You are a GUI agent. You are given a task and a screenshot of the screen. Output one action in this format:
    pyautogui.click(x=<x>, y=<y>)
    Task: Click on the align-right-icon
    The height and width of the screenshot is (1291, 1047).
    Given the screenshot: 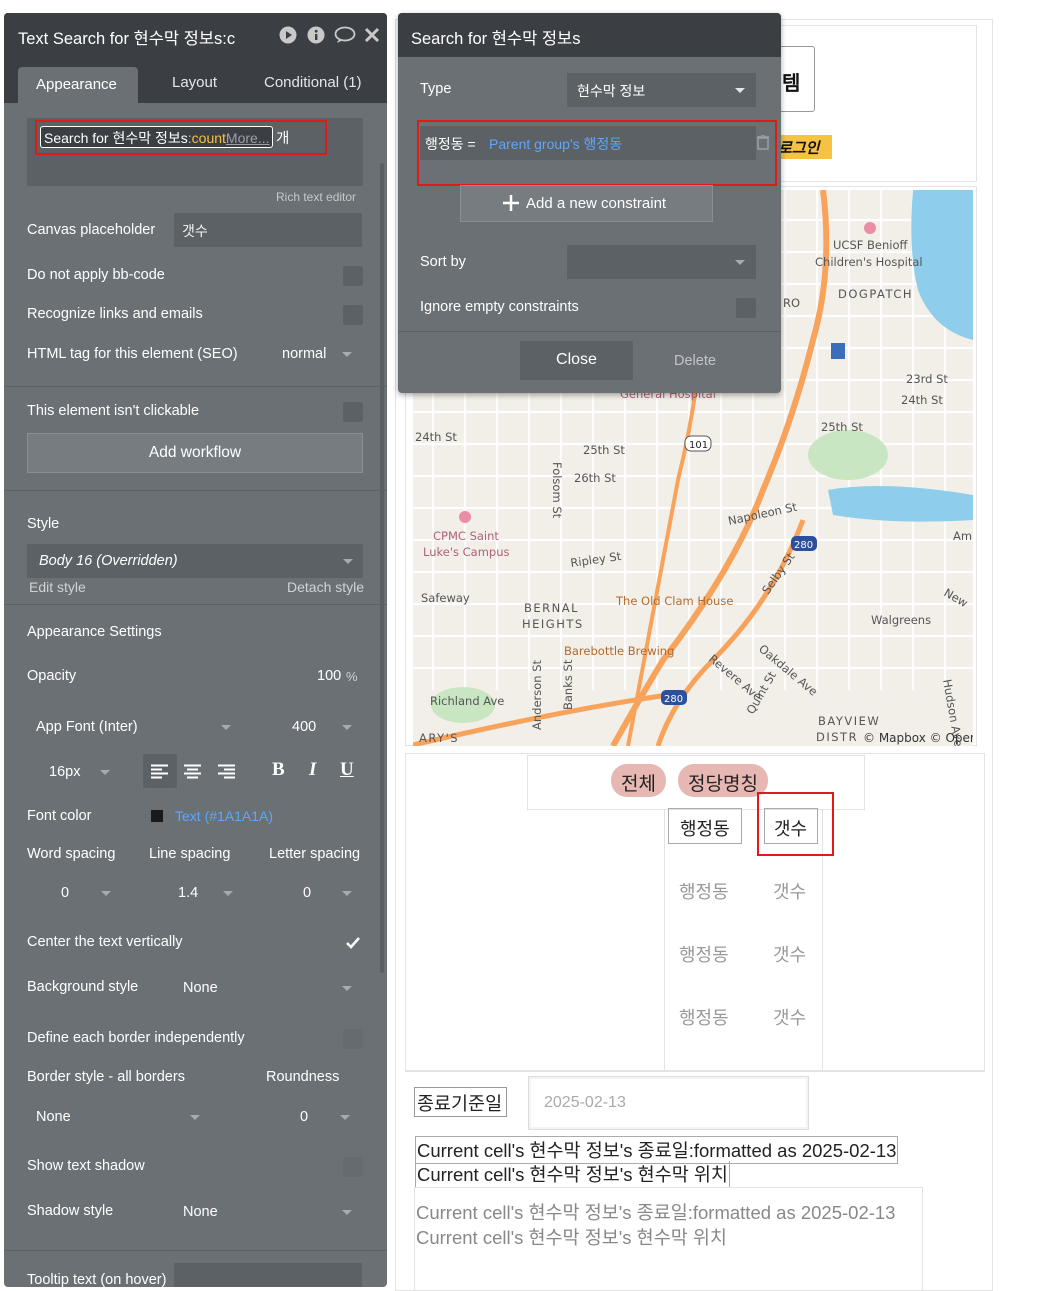 What is the action you would take?
    pyautogui.click(x=226, y=771)
    